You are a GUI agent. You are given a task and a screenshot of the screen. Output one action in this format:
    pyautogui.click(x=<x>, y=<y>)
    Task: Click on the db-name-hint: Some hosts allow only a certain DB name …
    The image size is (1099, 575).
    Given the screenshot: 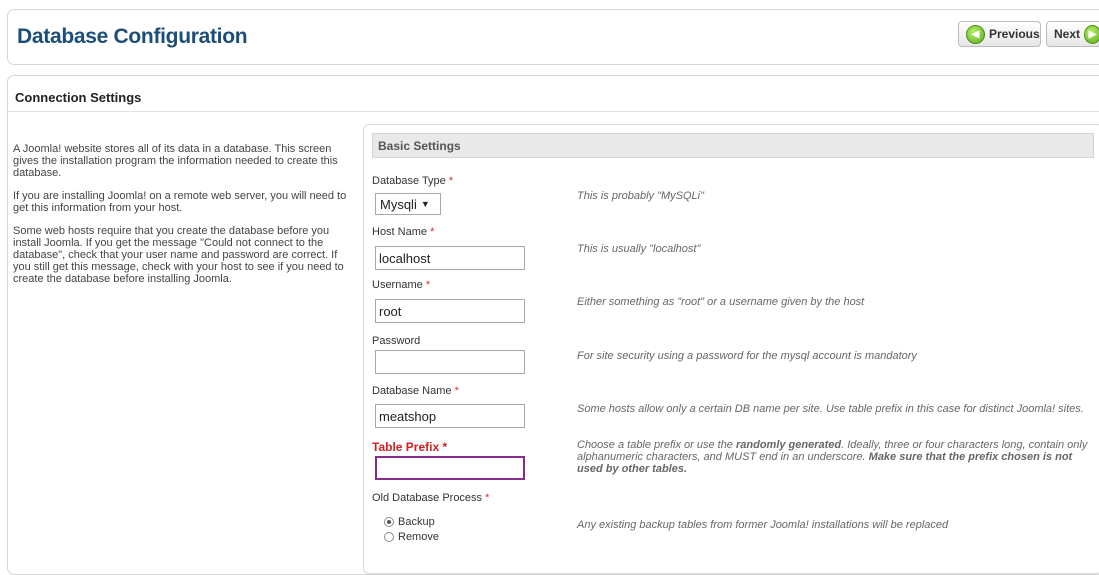 What is the action you would take?
    pyautogui.click(x=830, y=409)
    